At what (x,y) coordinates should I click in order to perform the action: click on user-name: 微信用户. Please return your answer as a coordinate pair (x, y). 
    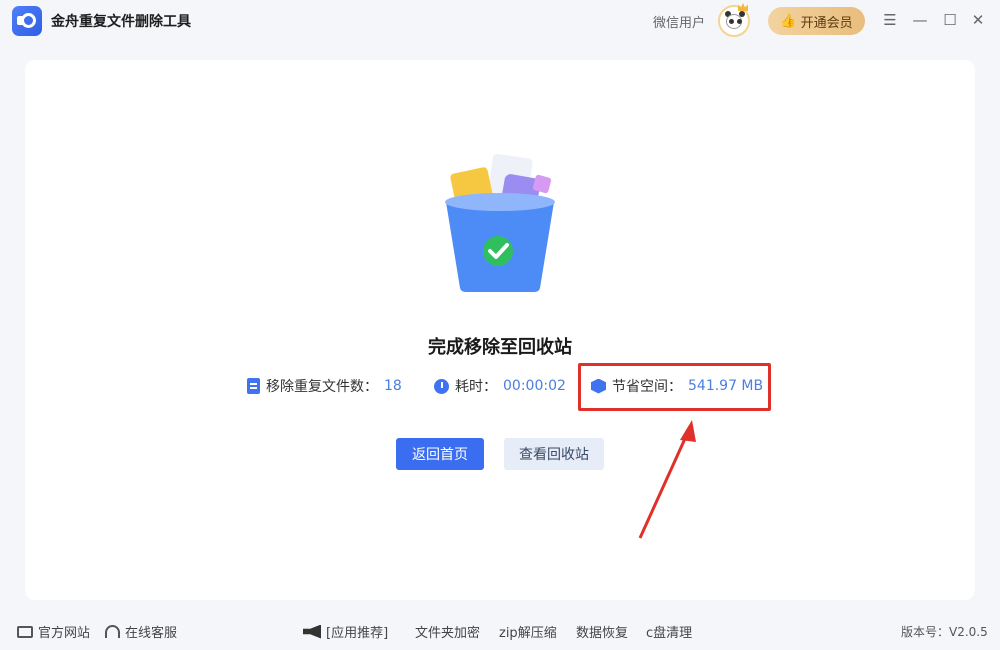
    Looking at the image, I should click on (679, 21).